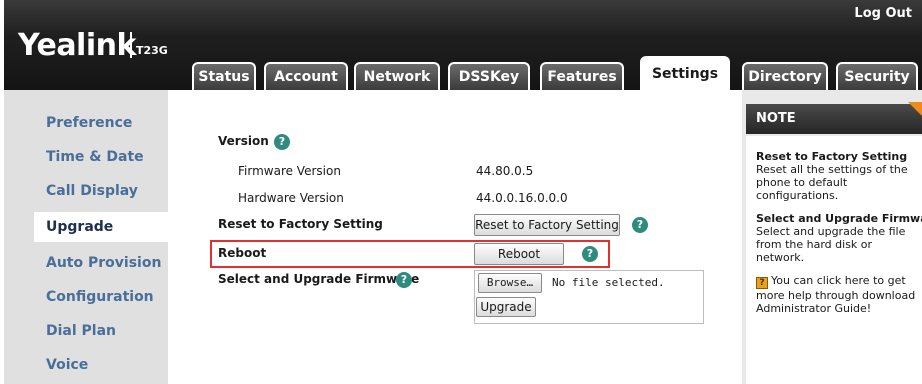 This screenshot has width=922, height=384. What do you see at coordinates (489, 76) in the screenshot?
I see `tab-dsskey: DSSKey` at bounding box center [489, 76].